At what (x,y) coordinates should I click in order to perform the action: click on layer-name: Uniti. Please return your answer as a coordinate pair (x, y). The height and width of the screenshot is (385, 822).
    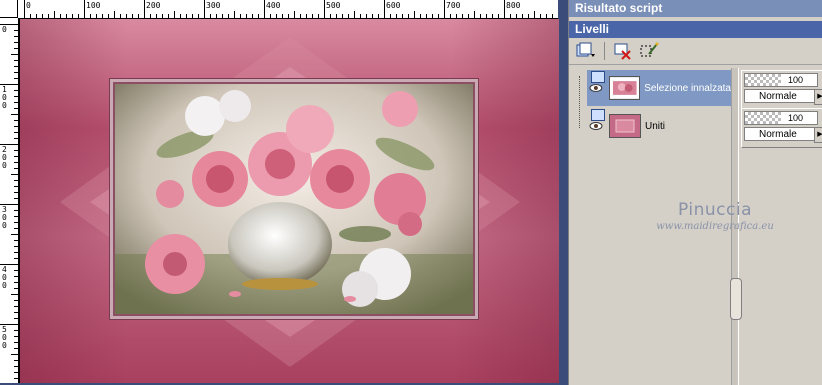
    Looking at the image, I should click on (655, 126).